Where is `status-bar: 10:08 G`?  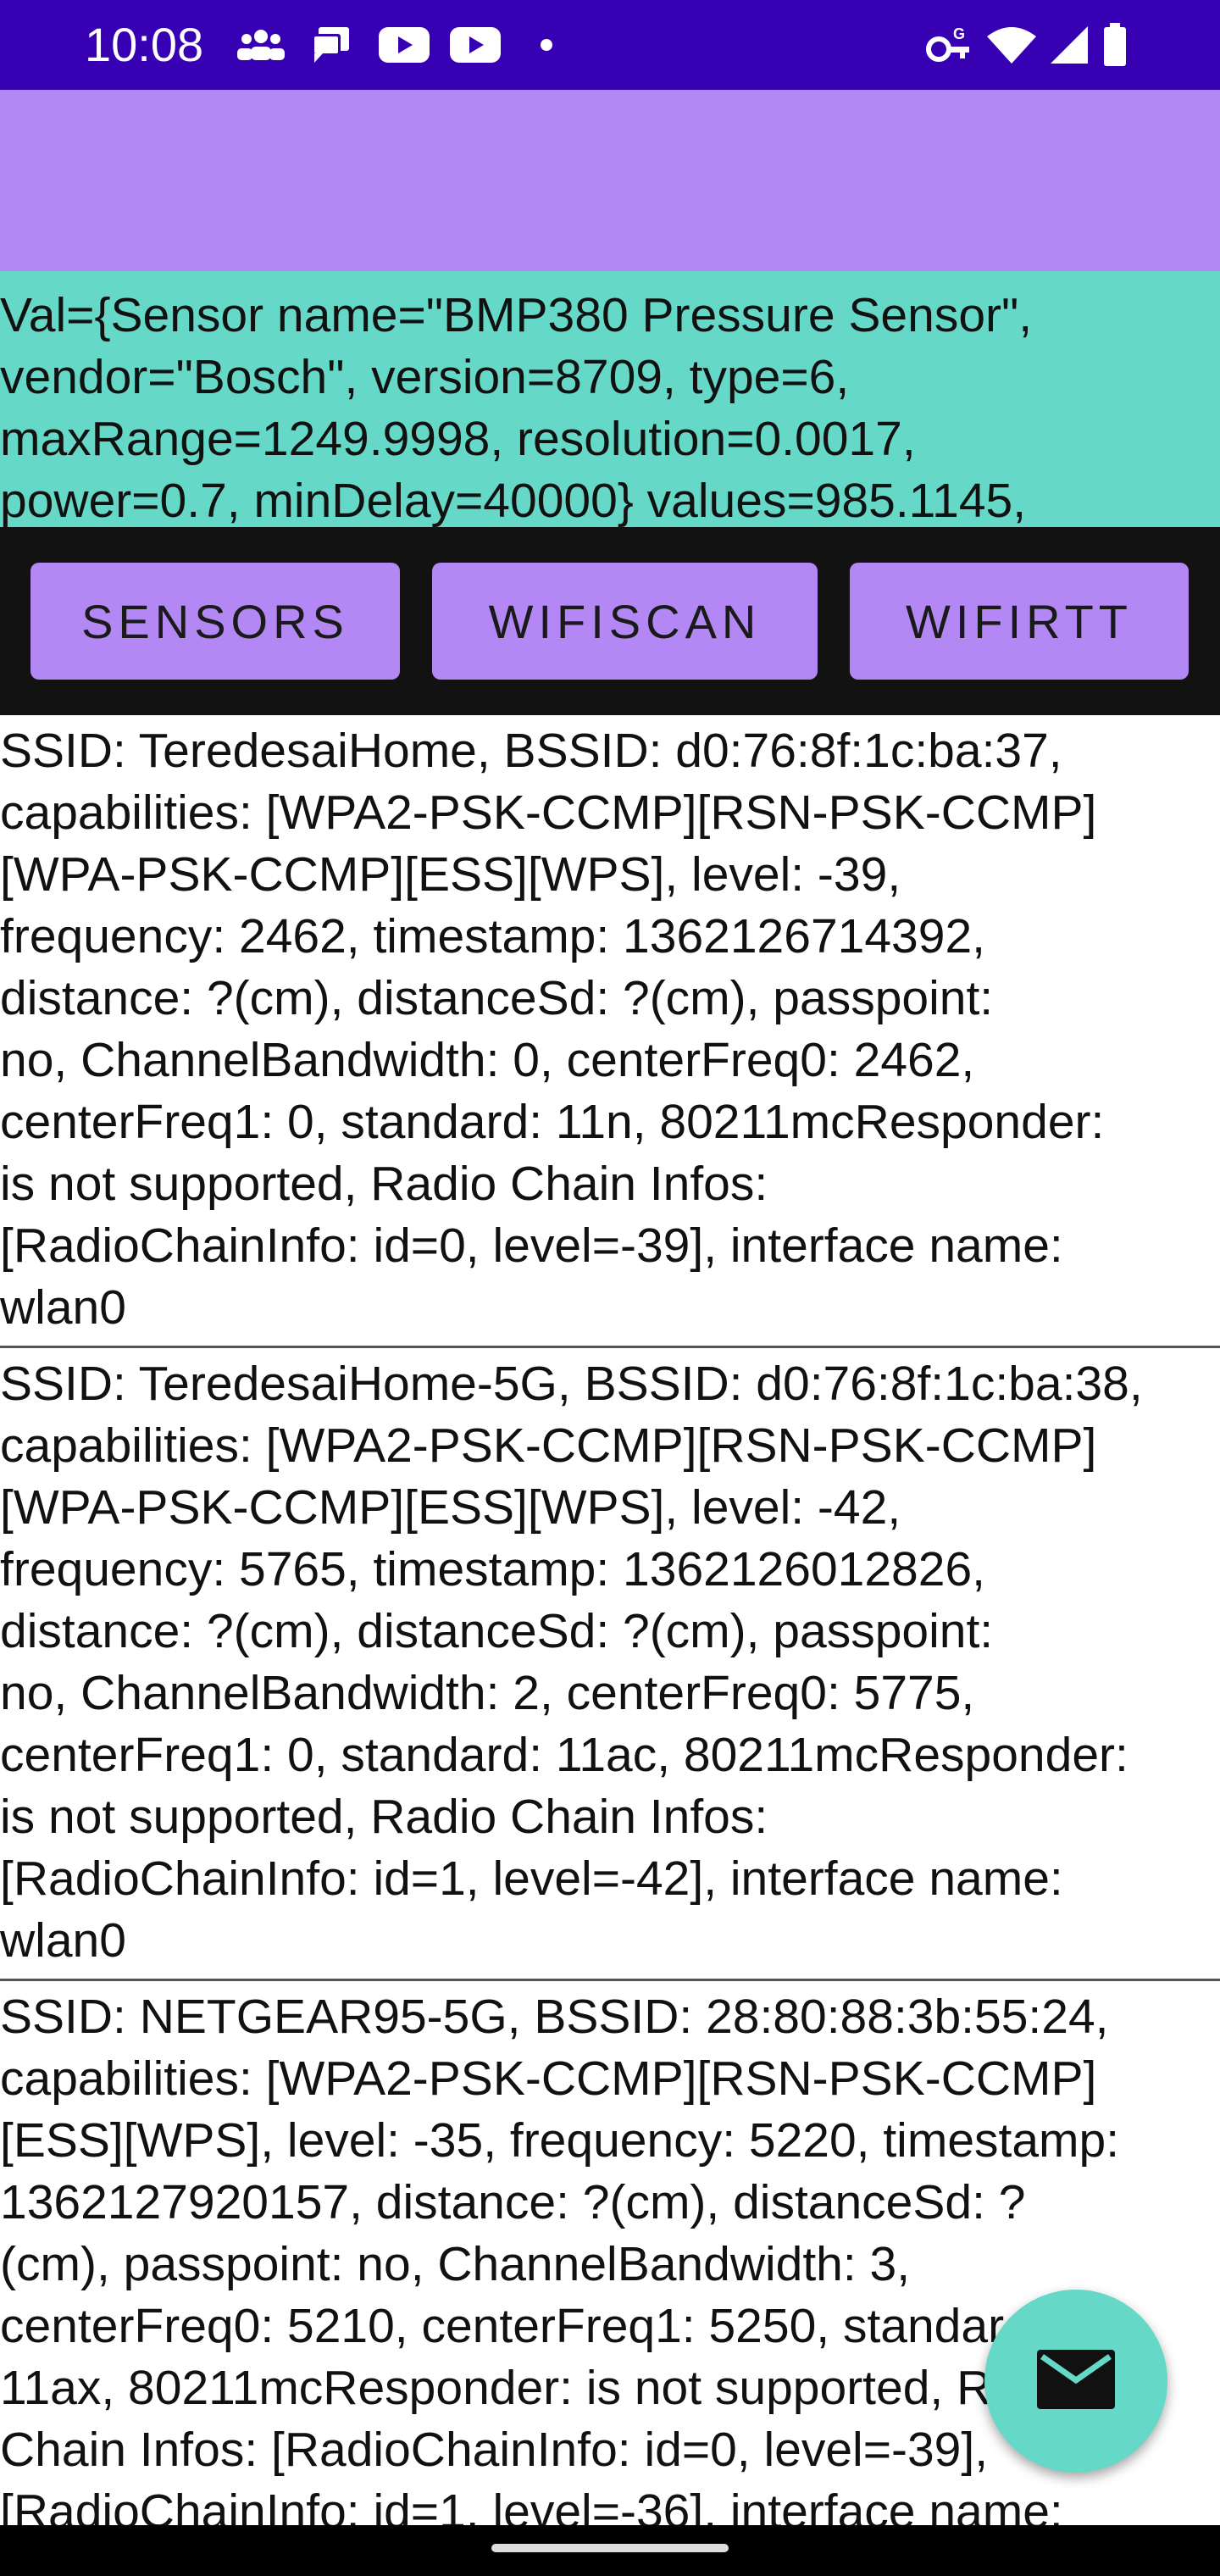 status-bar: 10:08 G is located at coordinates (610, 45).